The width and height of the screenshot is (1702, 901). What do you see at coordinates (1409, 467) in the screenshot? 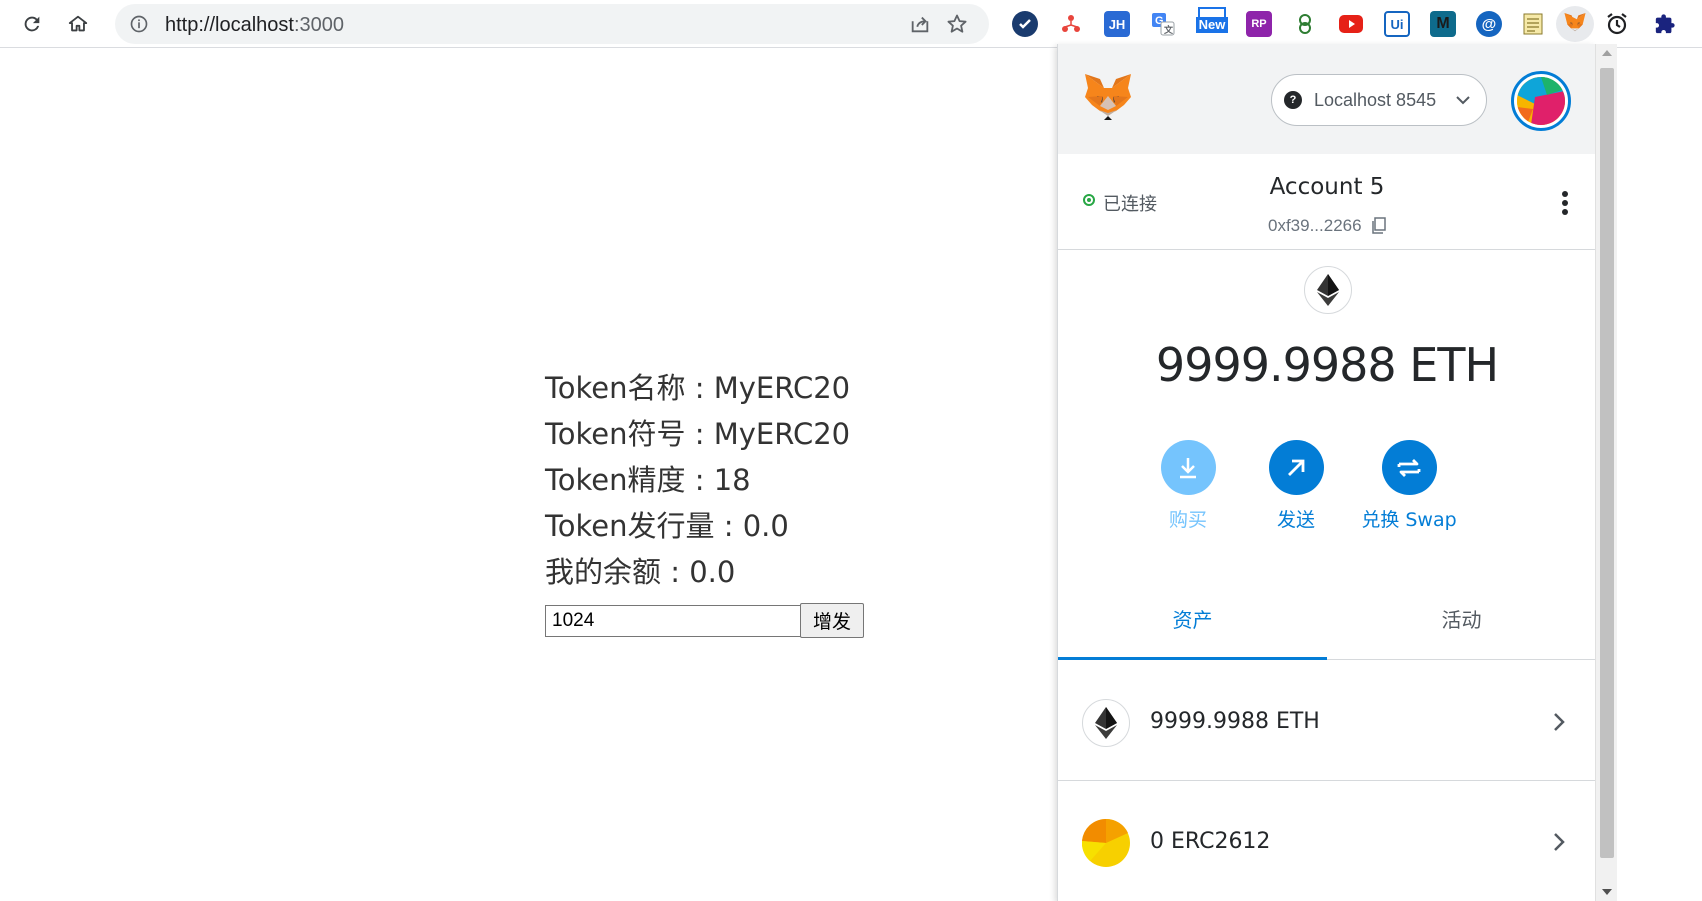
I see `swap-icon` at bounding box center [1409, 467].